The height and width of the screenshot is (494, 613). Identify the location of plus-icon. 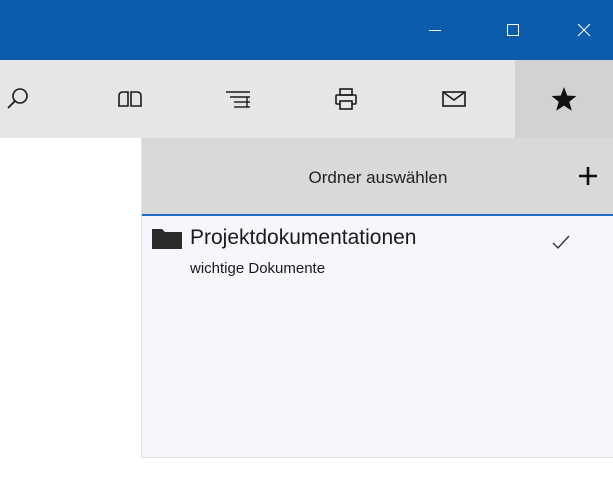
(588, 176).